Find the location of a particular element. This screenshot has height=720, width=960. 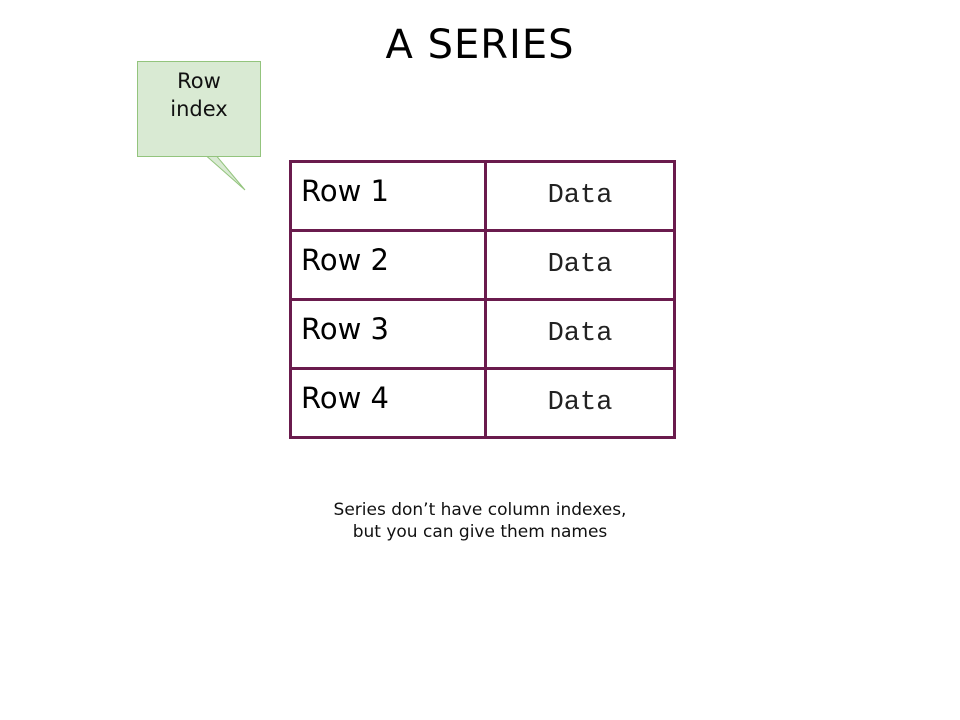

row-index-cell: Row 2 is located at coordinates (388, 265).